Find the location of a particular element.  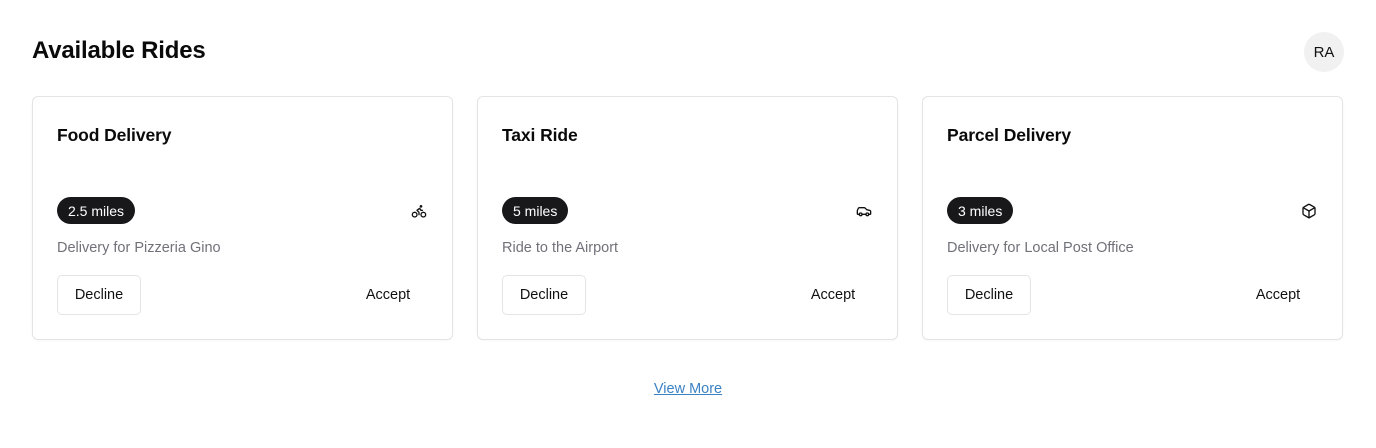

ride-description: Delivery for Pizzeria Gino is located at coordinates (139, 248).